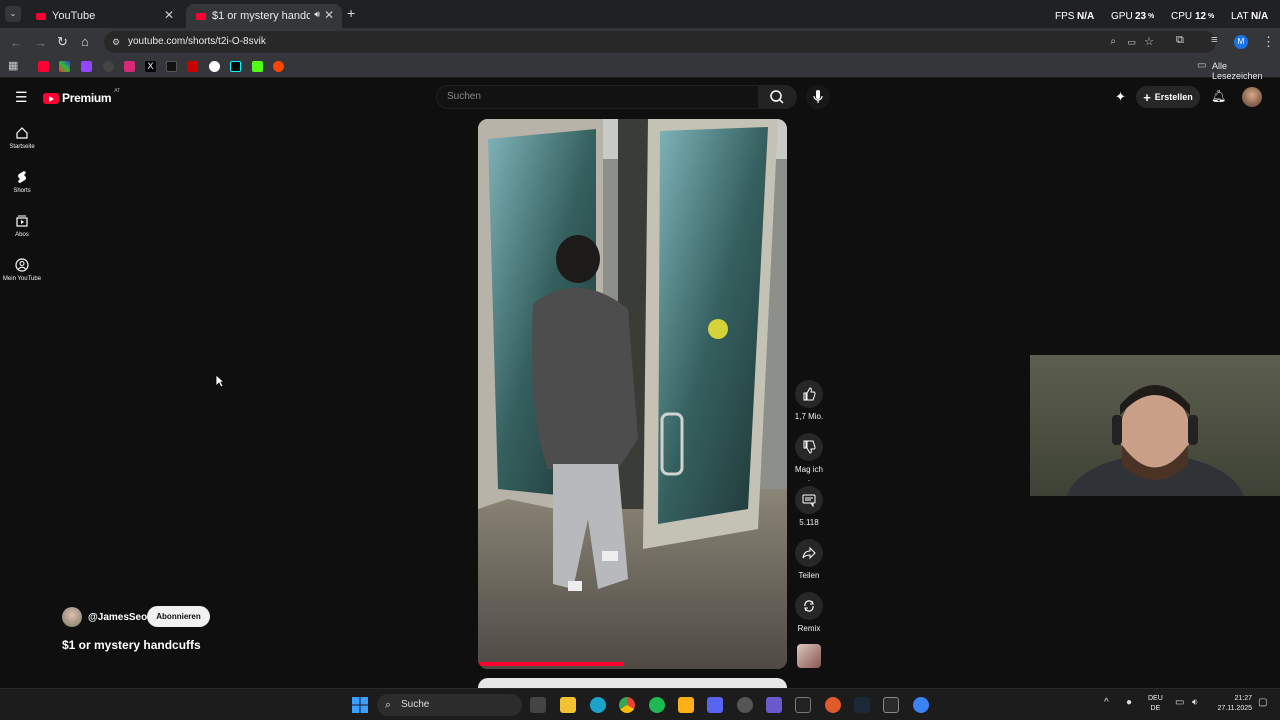 The width and height of the screenshot is (1280, 720). I want to click on dislike-label: Mag ich ., so click(808, 474).